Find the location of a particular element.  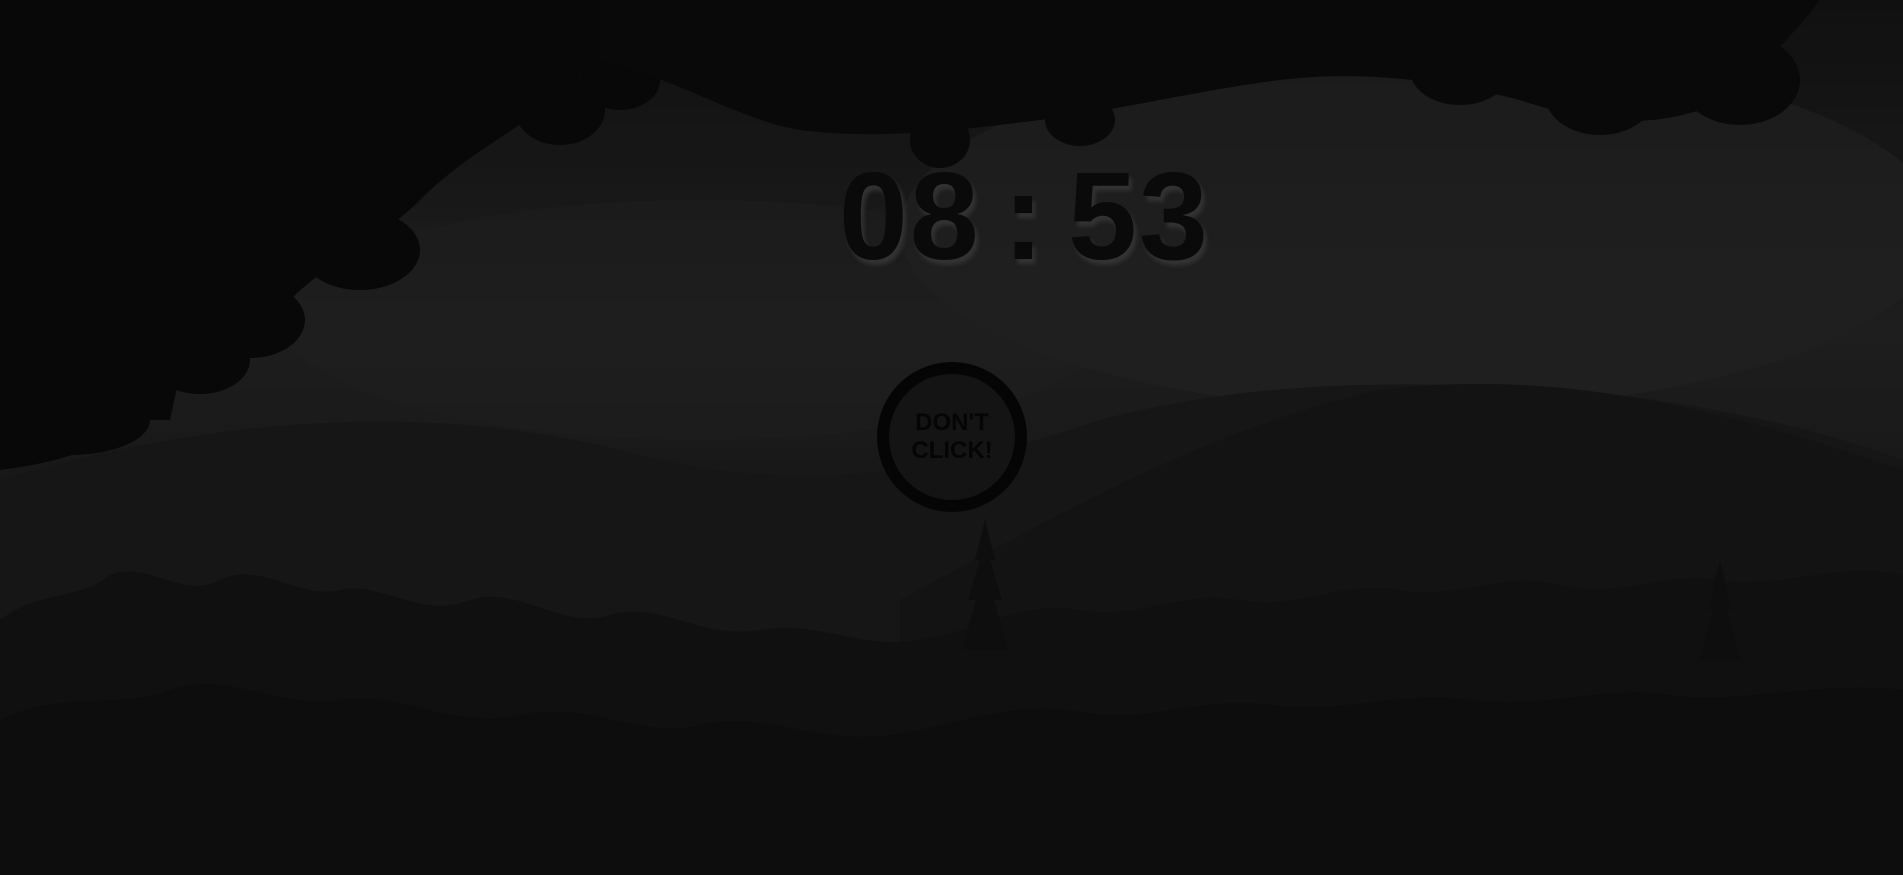

timer-seconds: 53 is located at coordinates (1139, 217).